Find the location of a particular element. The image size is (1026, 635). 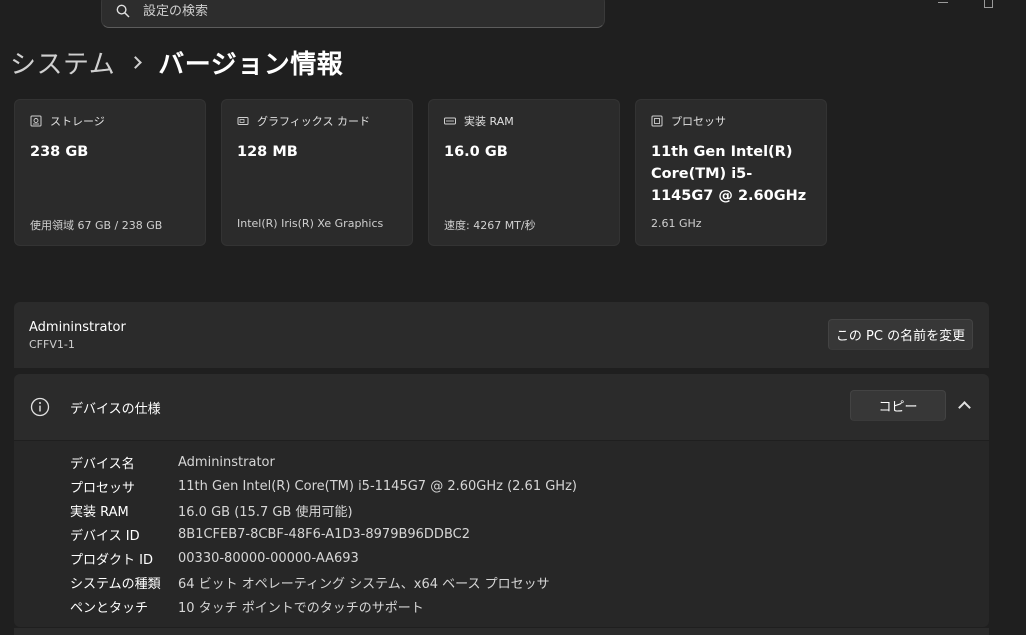

spec-label: ペンとタッチ is located at coordinates (109, 608).